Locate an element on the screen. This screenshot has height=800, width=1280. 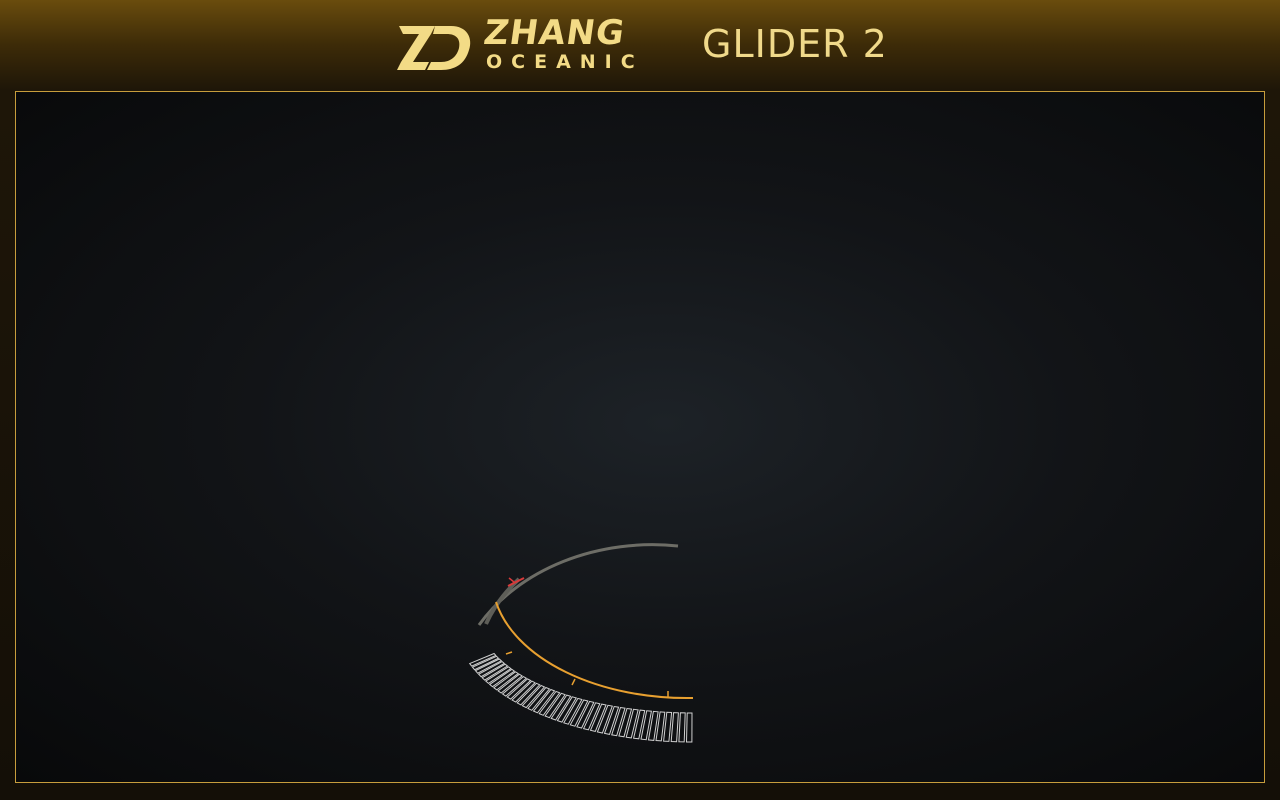
gauge-red-tick is located at coordinates (511, 580).